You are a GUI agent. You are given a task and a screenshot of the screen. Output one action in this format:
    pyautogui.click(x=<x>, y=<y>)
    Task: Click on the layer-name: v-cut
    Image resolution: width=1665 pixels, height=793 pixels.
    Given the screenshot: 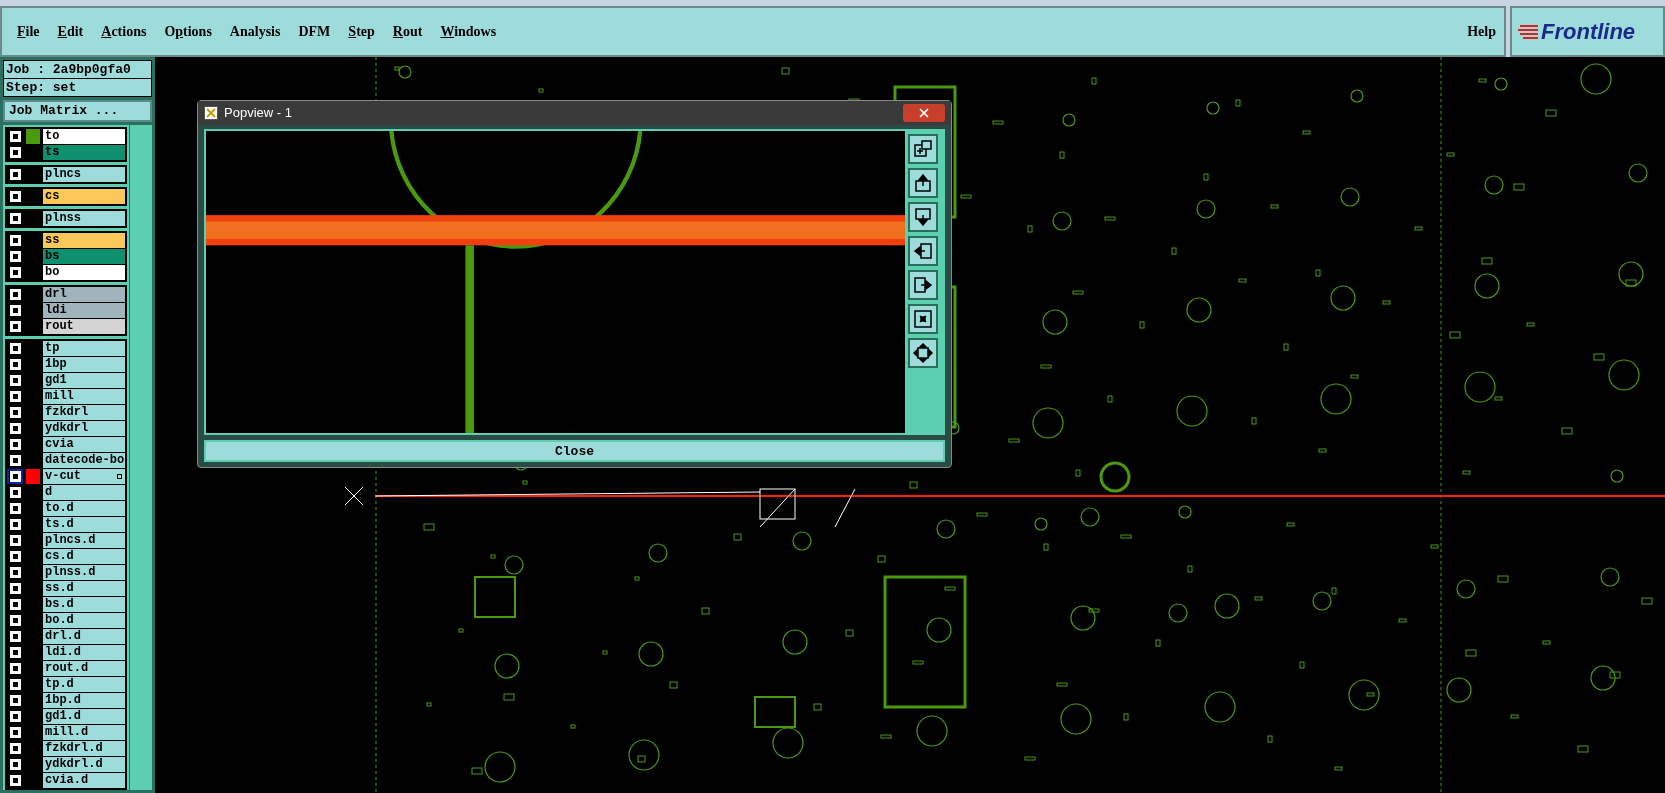 What is the action you would take?
    pyautogui.click(x=84, y=476)
    